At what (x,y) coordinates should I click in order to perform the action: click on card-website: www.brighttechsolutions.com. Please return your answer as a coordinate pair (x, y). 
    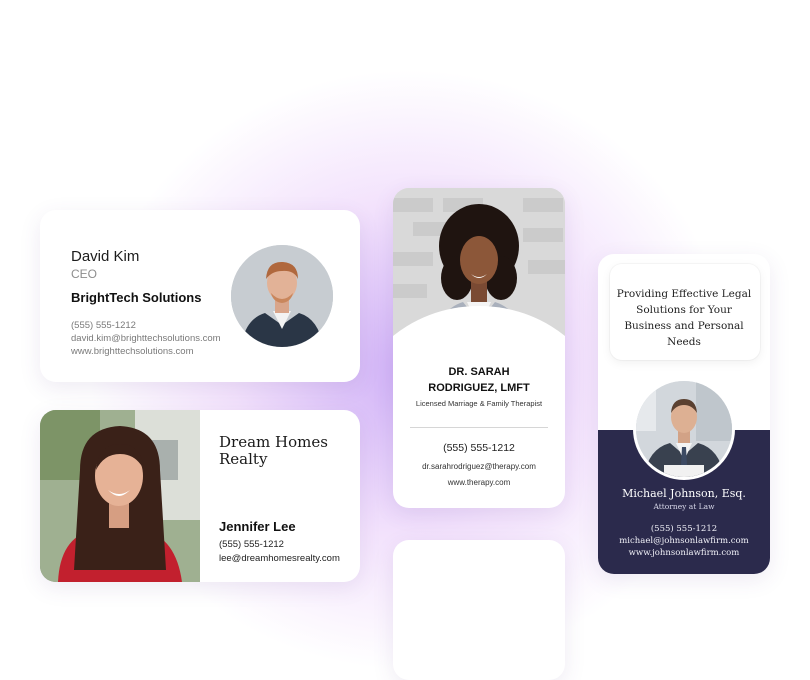
    Looking at the image, I should click on (132, 351).